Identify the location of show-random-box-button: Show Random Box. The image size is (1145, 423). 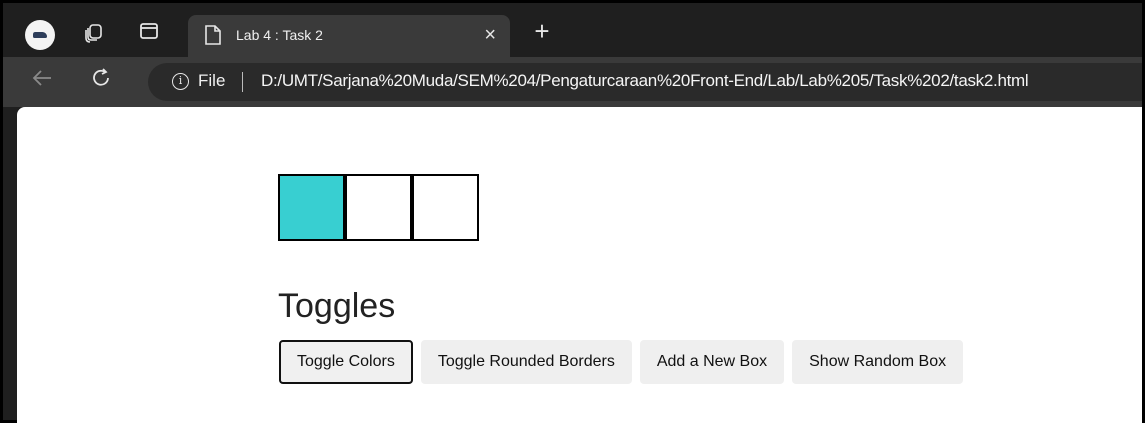
(878, 362).